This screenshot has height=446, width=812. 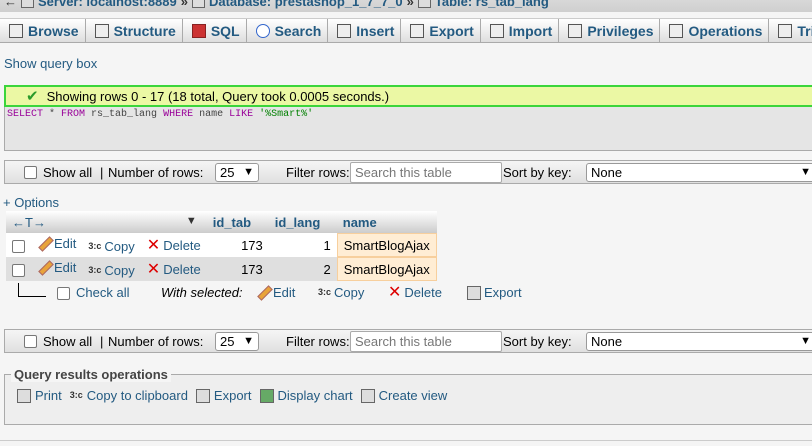 I want to click on tab-sql: SQL, so click(x=214, y=30).